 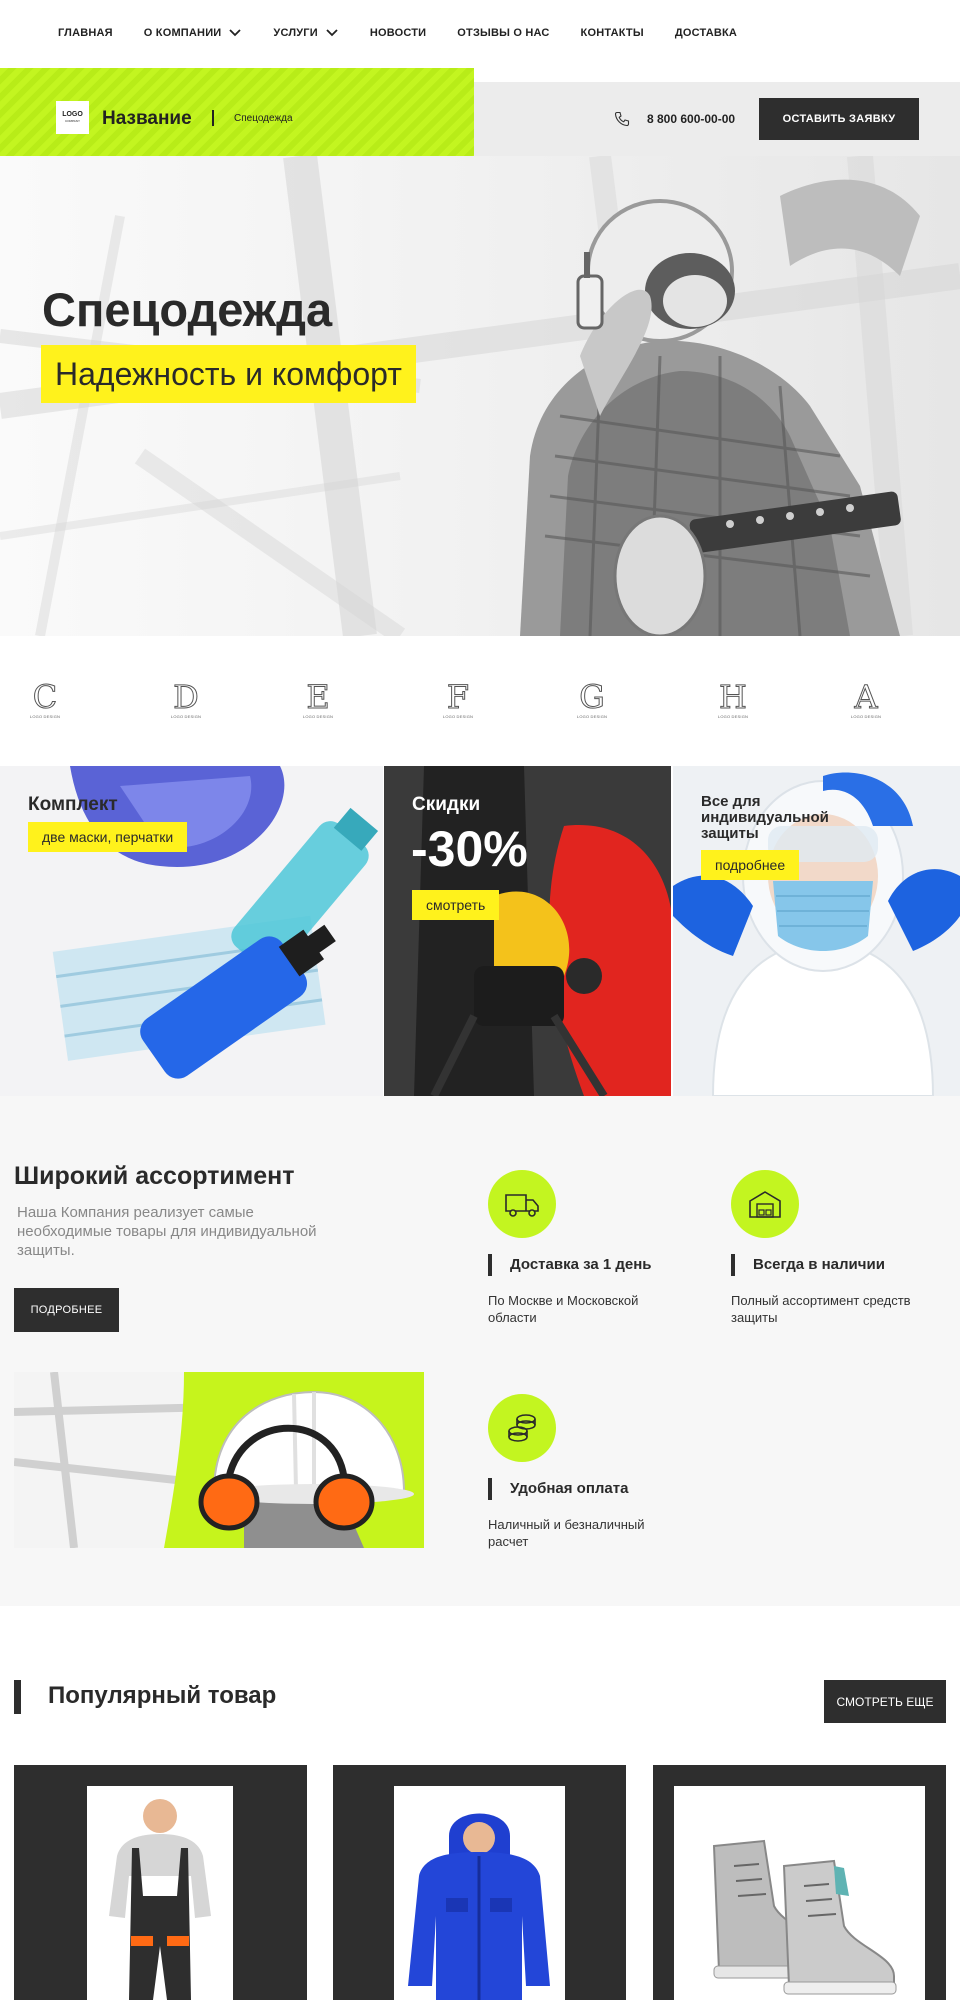 What do you see at coordinates (588, 1489) in the screenshot?
I see `feature-title: Удобная оплата` at bounding box center [588, 1489].